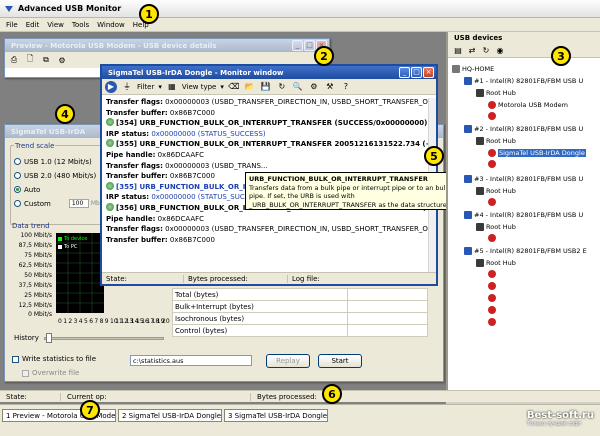 The width and height of the screenshot is (600, 436). I want to click on help-icon: ?, so click(346, 87).